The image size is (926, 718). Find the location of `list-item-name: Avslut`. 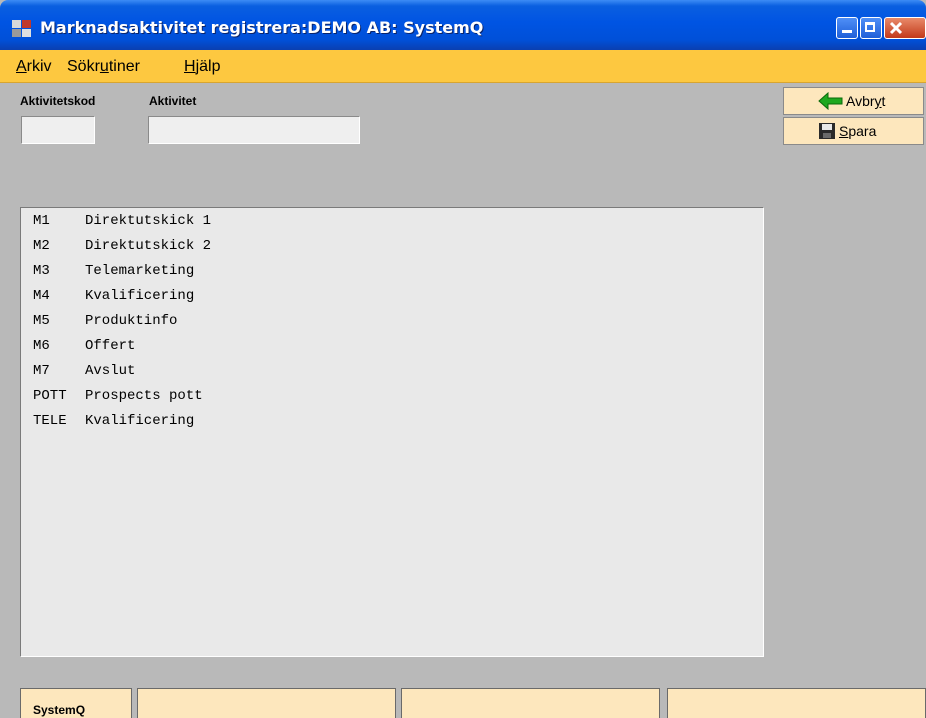

list-item-name: Avslut is located at coordinates (110, 371).